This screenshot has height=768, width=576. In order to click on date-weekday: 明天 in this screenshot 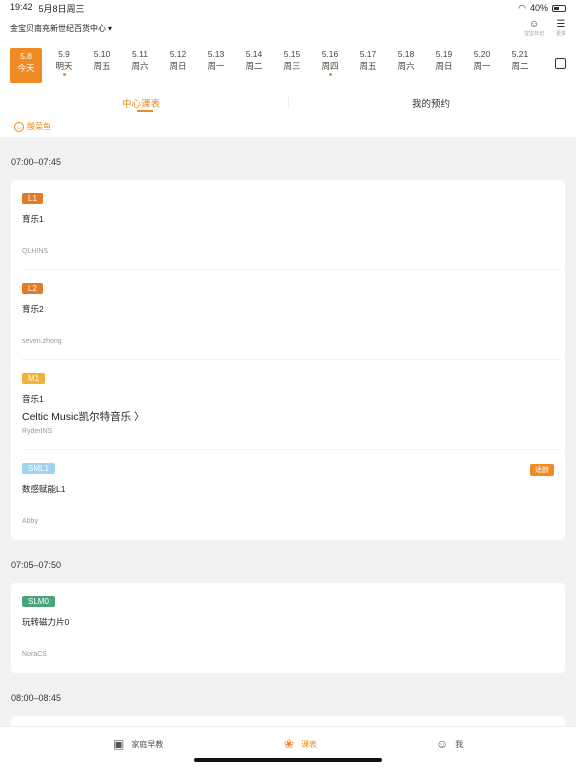, I will do `click(64, 66)`.